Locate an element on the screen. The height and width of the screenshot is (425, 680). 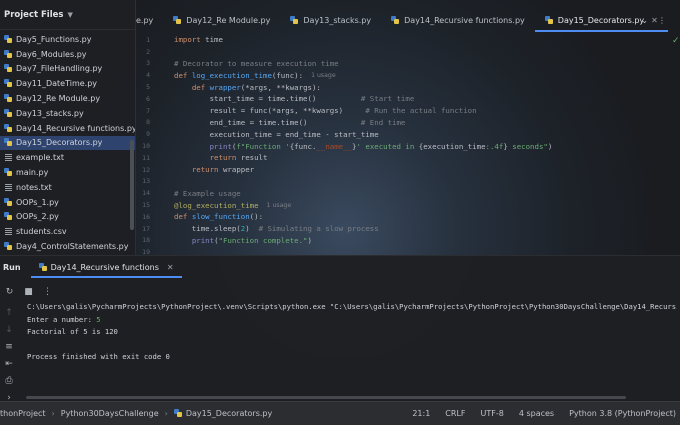
project-file-item: Day14_Recursive functions.py is located at coordinates (67, 128).